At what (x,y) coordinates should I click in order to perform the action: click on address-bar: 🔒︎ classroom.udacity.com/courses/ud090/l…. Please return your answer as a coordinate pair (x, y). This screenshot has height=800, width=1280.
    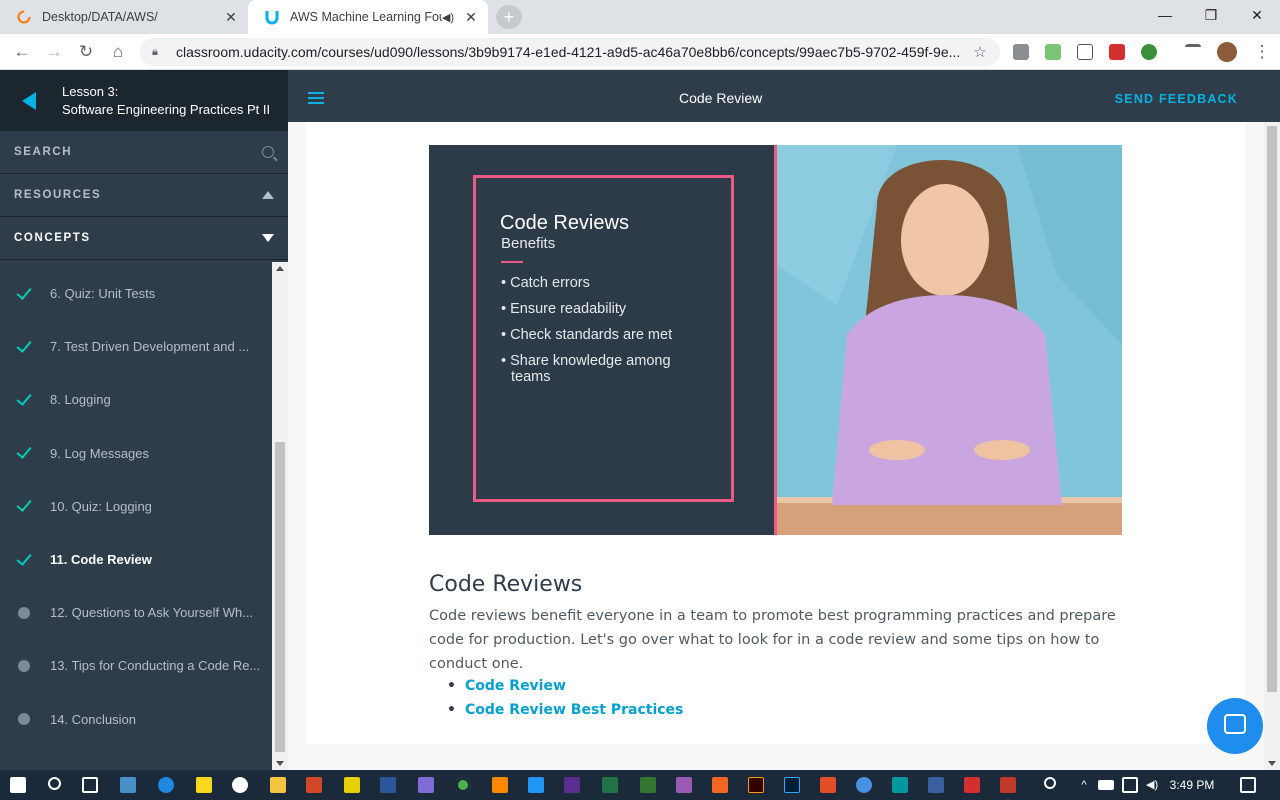
    Looking at the image, I should click on (570, 52).